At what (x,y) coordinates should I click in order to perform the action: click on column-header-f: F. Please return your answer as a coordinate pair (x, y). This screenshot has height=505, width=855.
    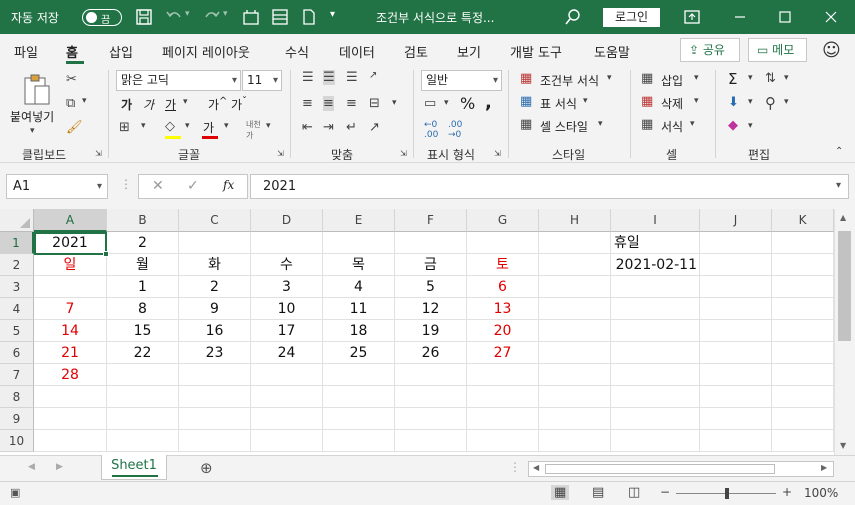
    Looking at the image, I should click on (431, 220).